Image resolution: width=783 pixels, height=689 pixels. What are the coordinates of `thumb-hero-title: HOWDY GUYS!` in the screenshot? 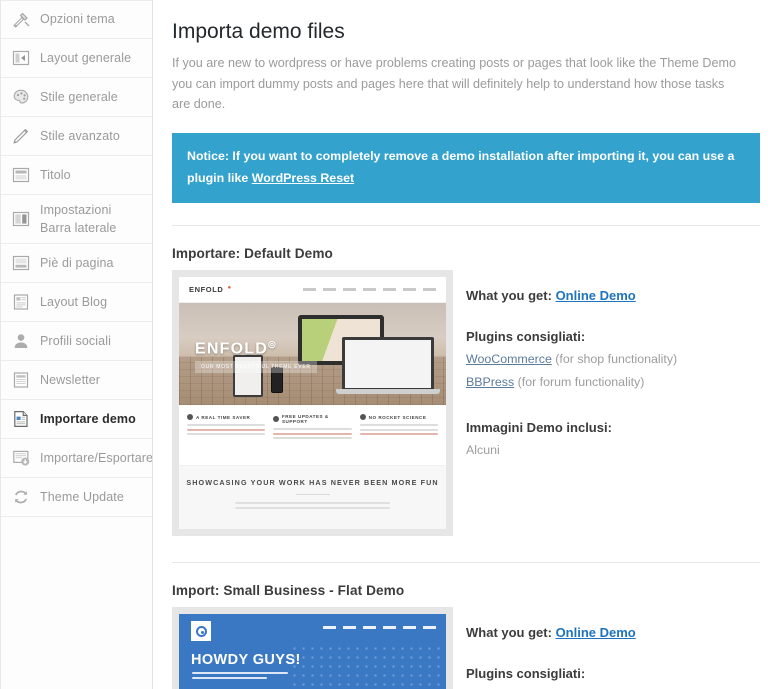 It's located at (246, 660).